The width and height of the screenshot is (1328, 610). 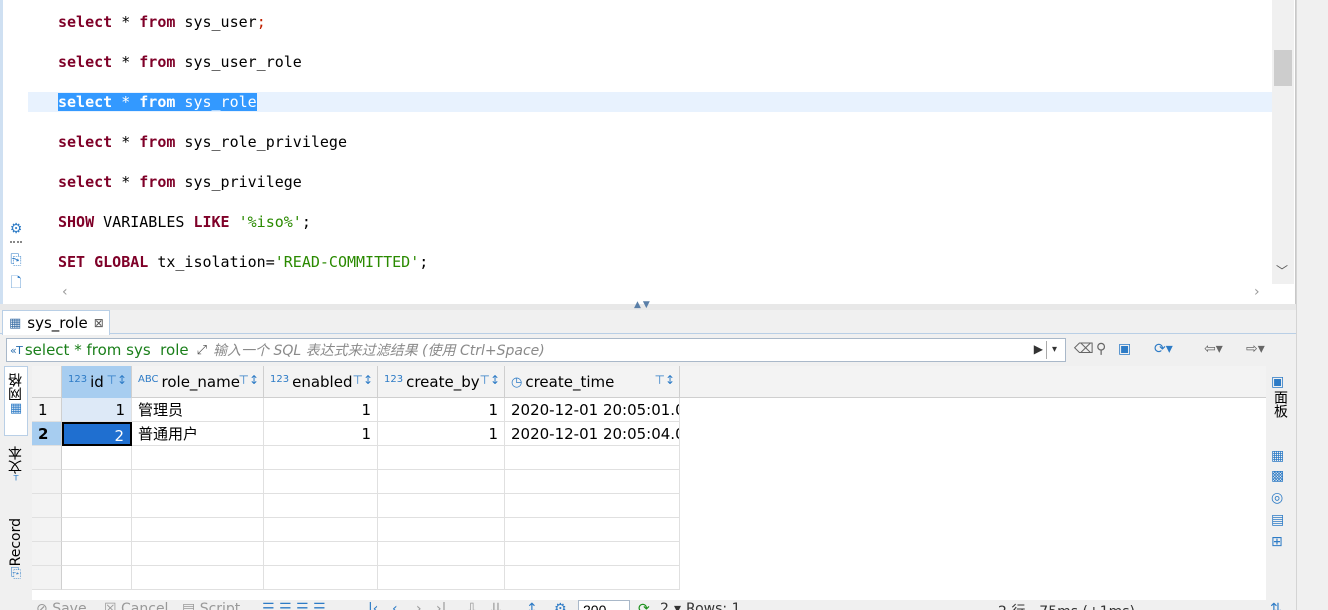 I want to click on close-icon: ⊠, so click(x=99, y=323).